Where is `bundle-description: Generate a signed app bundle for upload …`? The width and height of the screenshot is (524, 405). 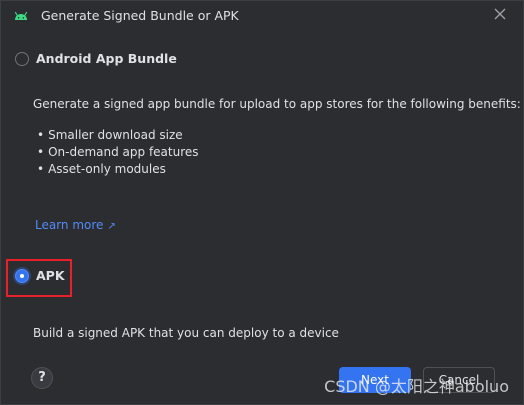
bundle-description: Generate a signed app bundle for upload … is located at coordinates (277, 104).